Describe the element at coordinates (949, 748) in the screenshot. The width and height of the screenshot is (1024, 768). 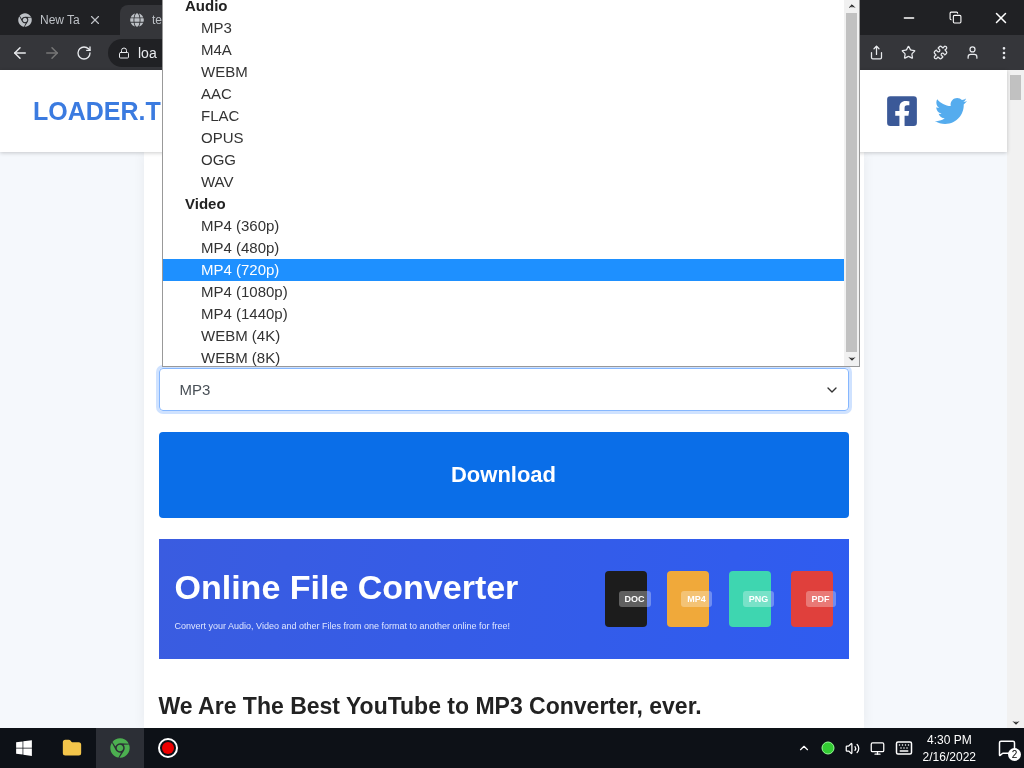
I see `clock: 4:30 PM 2/16/2022` at that location.